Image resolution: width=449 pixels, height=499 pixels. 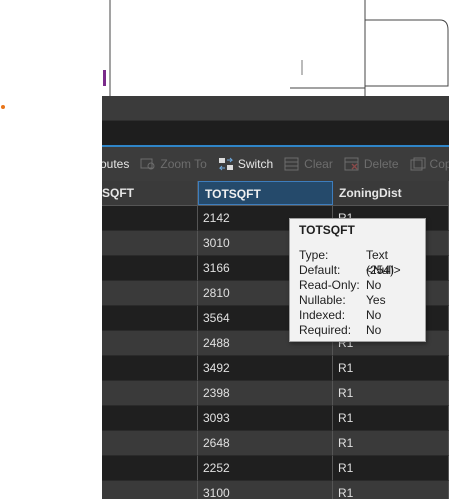 I want to click on grid-header-row: SQFT TOTSQFT ZoningDist, so click(x=275, y=193).